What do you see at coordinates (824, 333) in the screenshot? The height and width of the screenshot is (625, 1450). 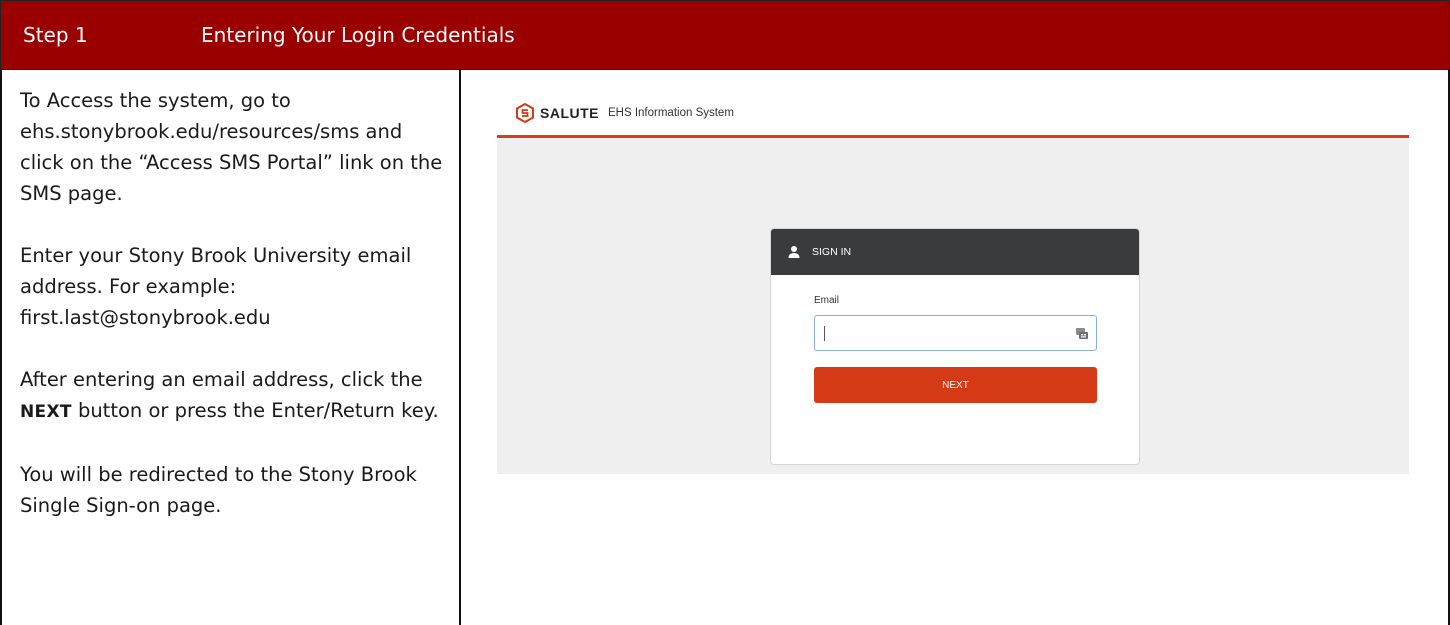 I see `text-cursor` at bounding box center [824, 333].